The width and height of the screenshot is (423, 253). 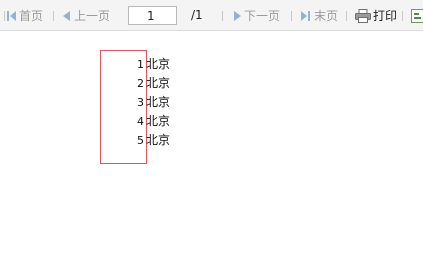 I want to click on print-icon, so click(x=363, y=15).